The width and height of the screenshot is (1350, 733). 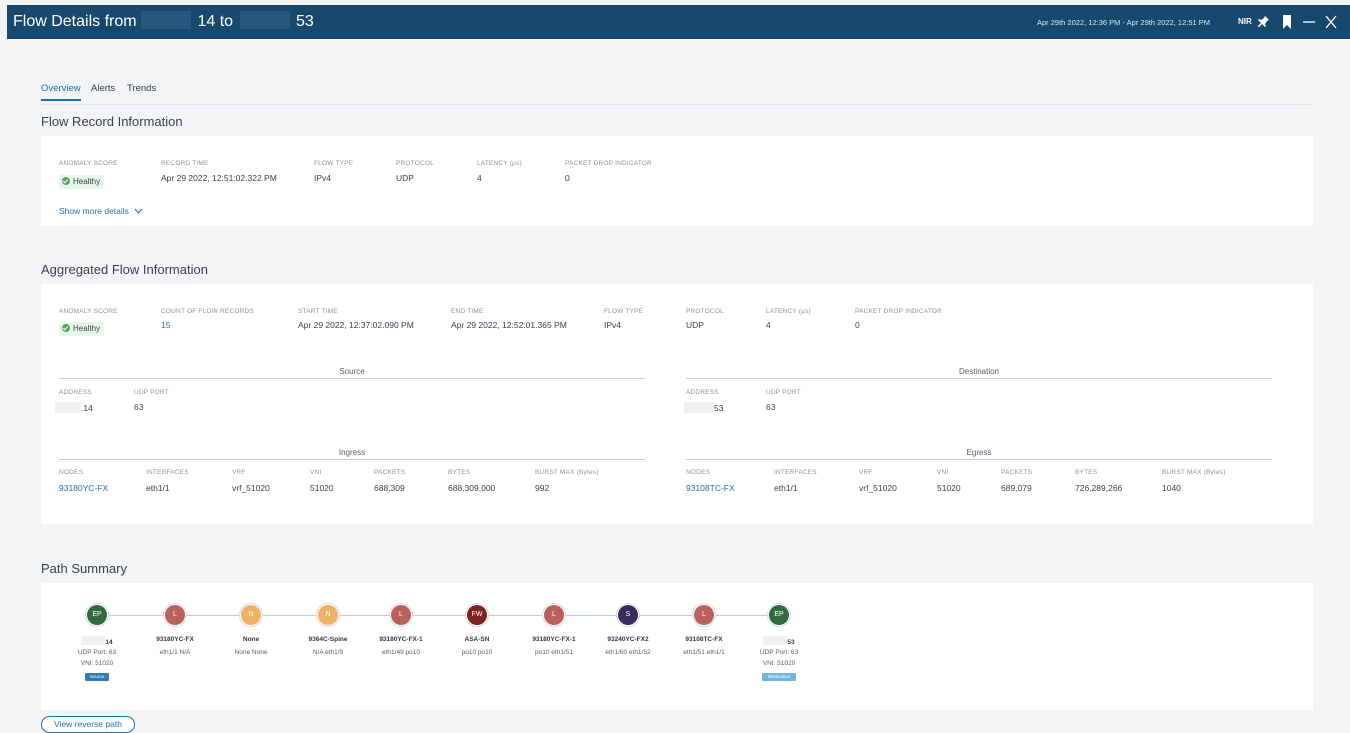 I want to click on egress-bytes: 726,289,266, so click(x=1099, y=488).